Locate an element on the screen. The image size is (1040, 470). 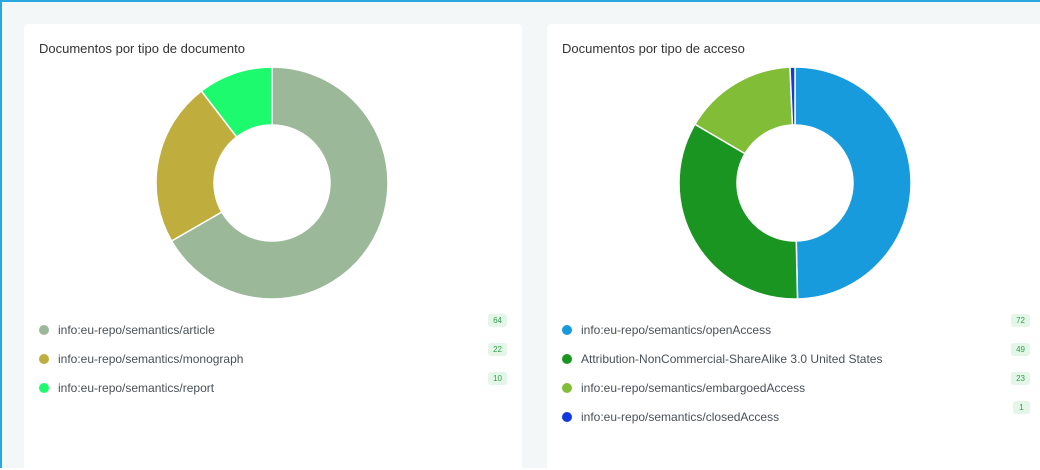
legend-label: info:eu-repo/semantics/article is located at coordinates (136, 330).